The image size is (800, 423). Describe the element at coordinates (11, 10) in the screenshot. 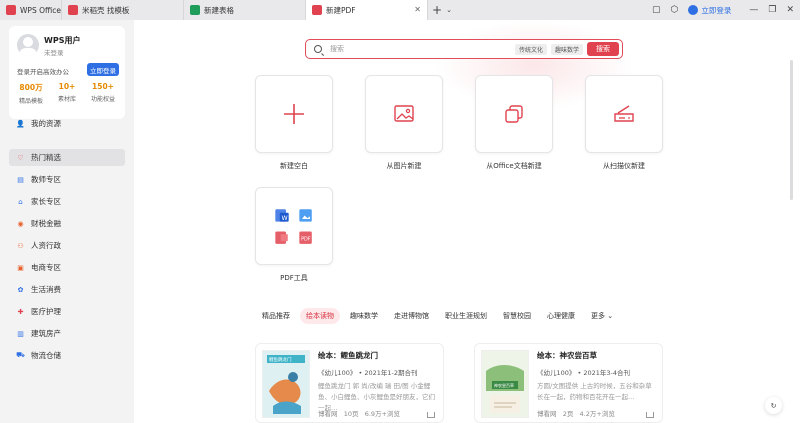

I see `wps-logo-icon` at that location.